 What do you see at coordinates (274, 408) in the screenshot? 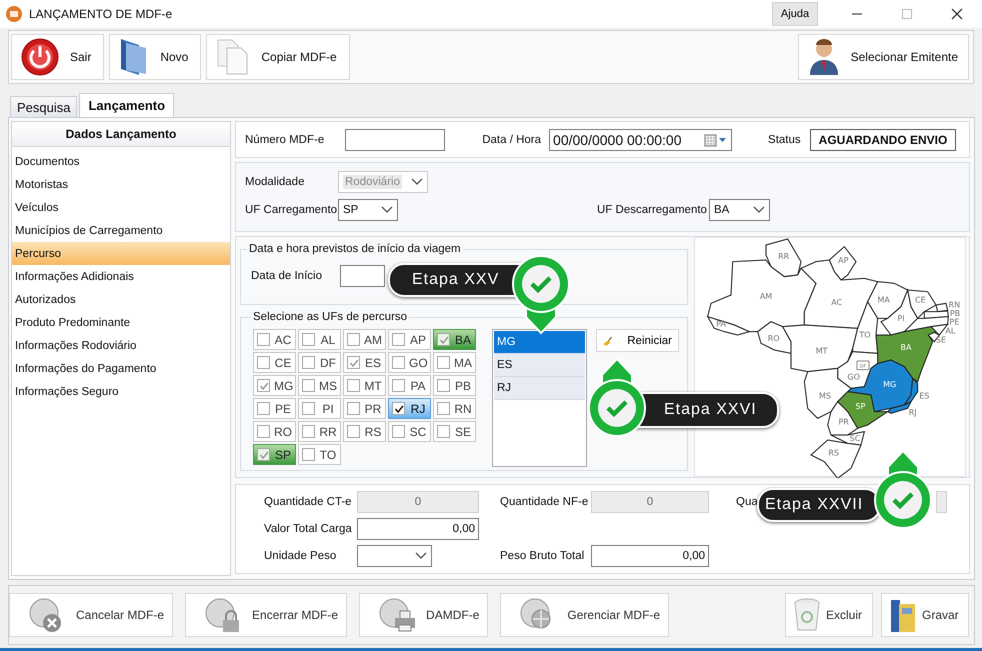
I see `uf-checkbox: PE` at bounding box center [274, 408].